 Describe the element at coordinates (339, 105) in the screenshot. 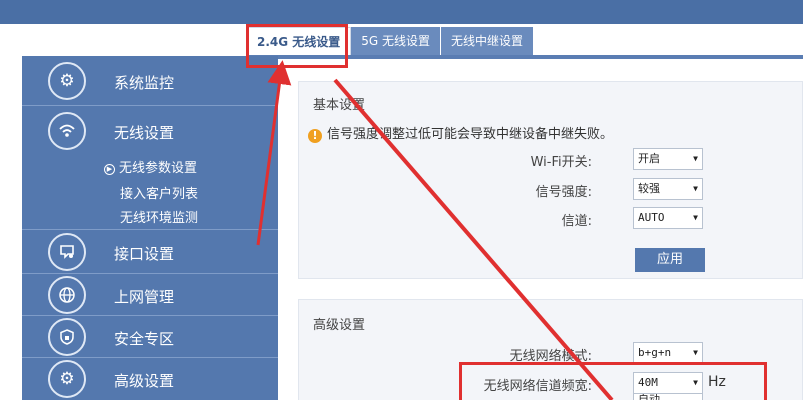

I see `section-title: 基本设置` at that location.